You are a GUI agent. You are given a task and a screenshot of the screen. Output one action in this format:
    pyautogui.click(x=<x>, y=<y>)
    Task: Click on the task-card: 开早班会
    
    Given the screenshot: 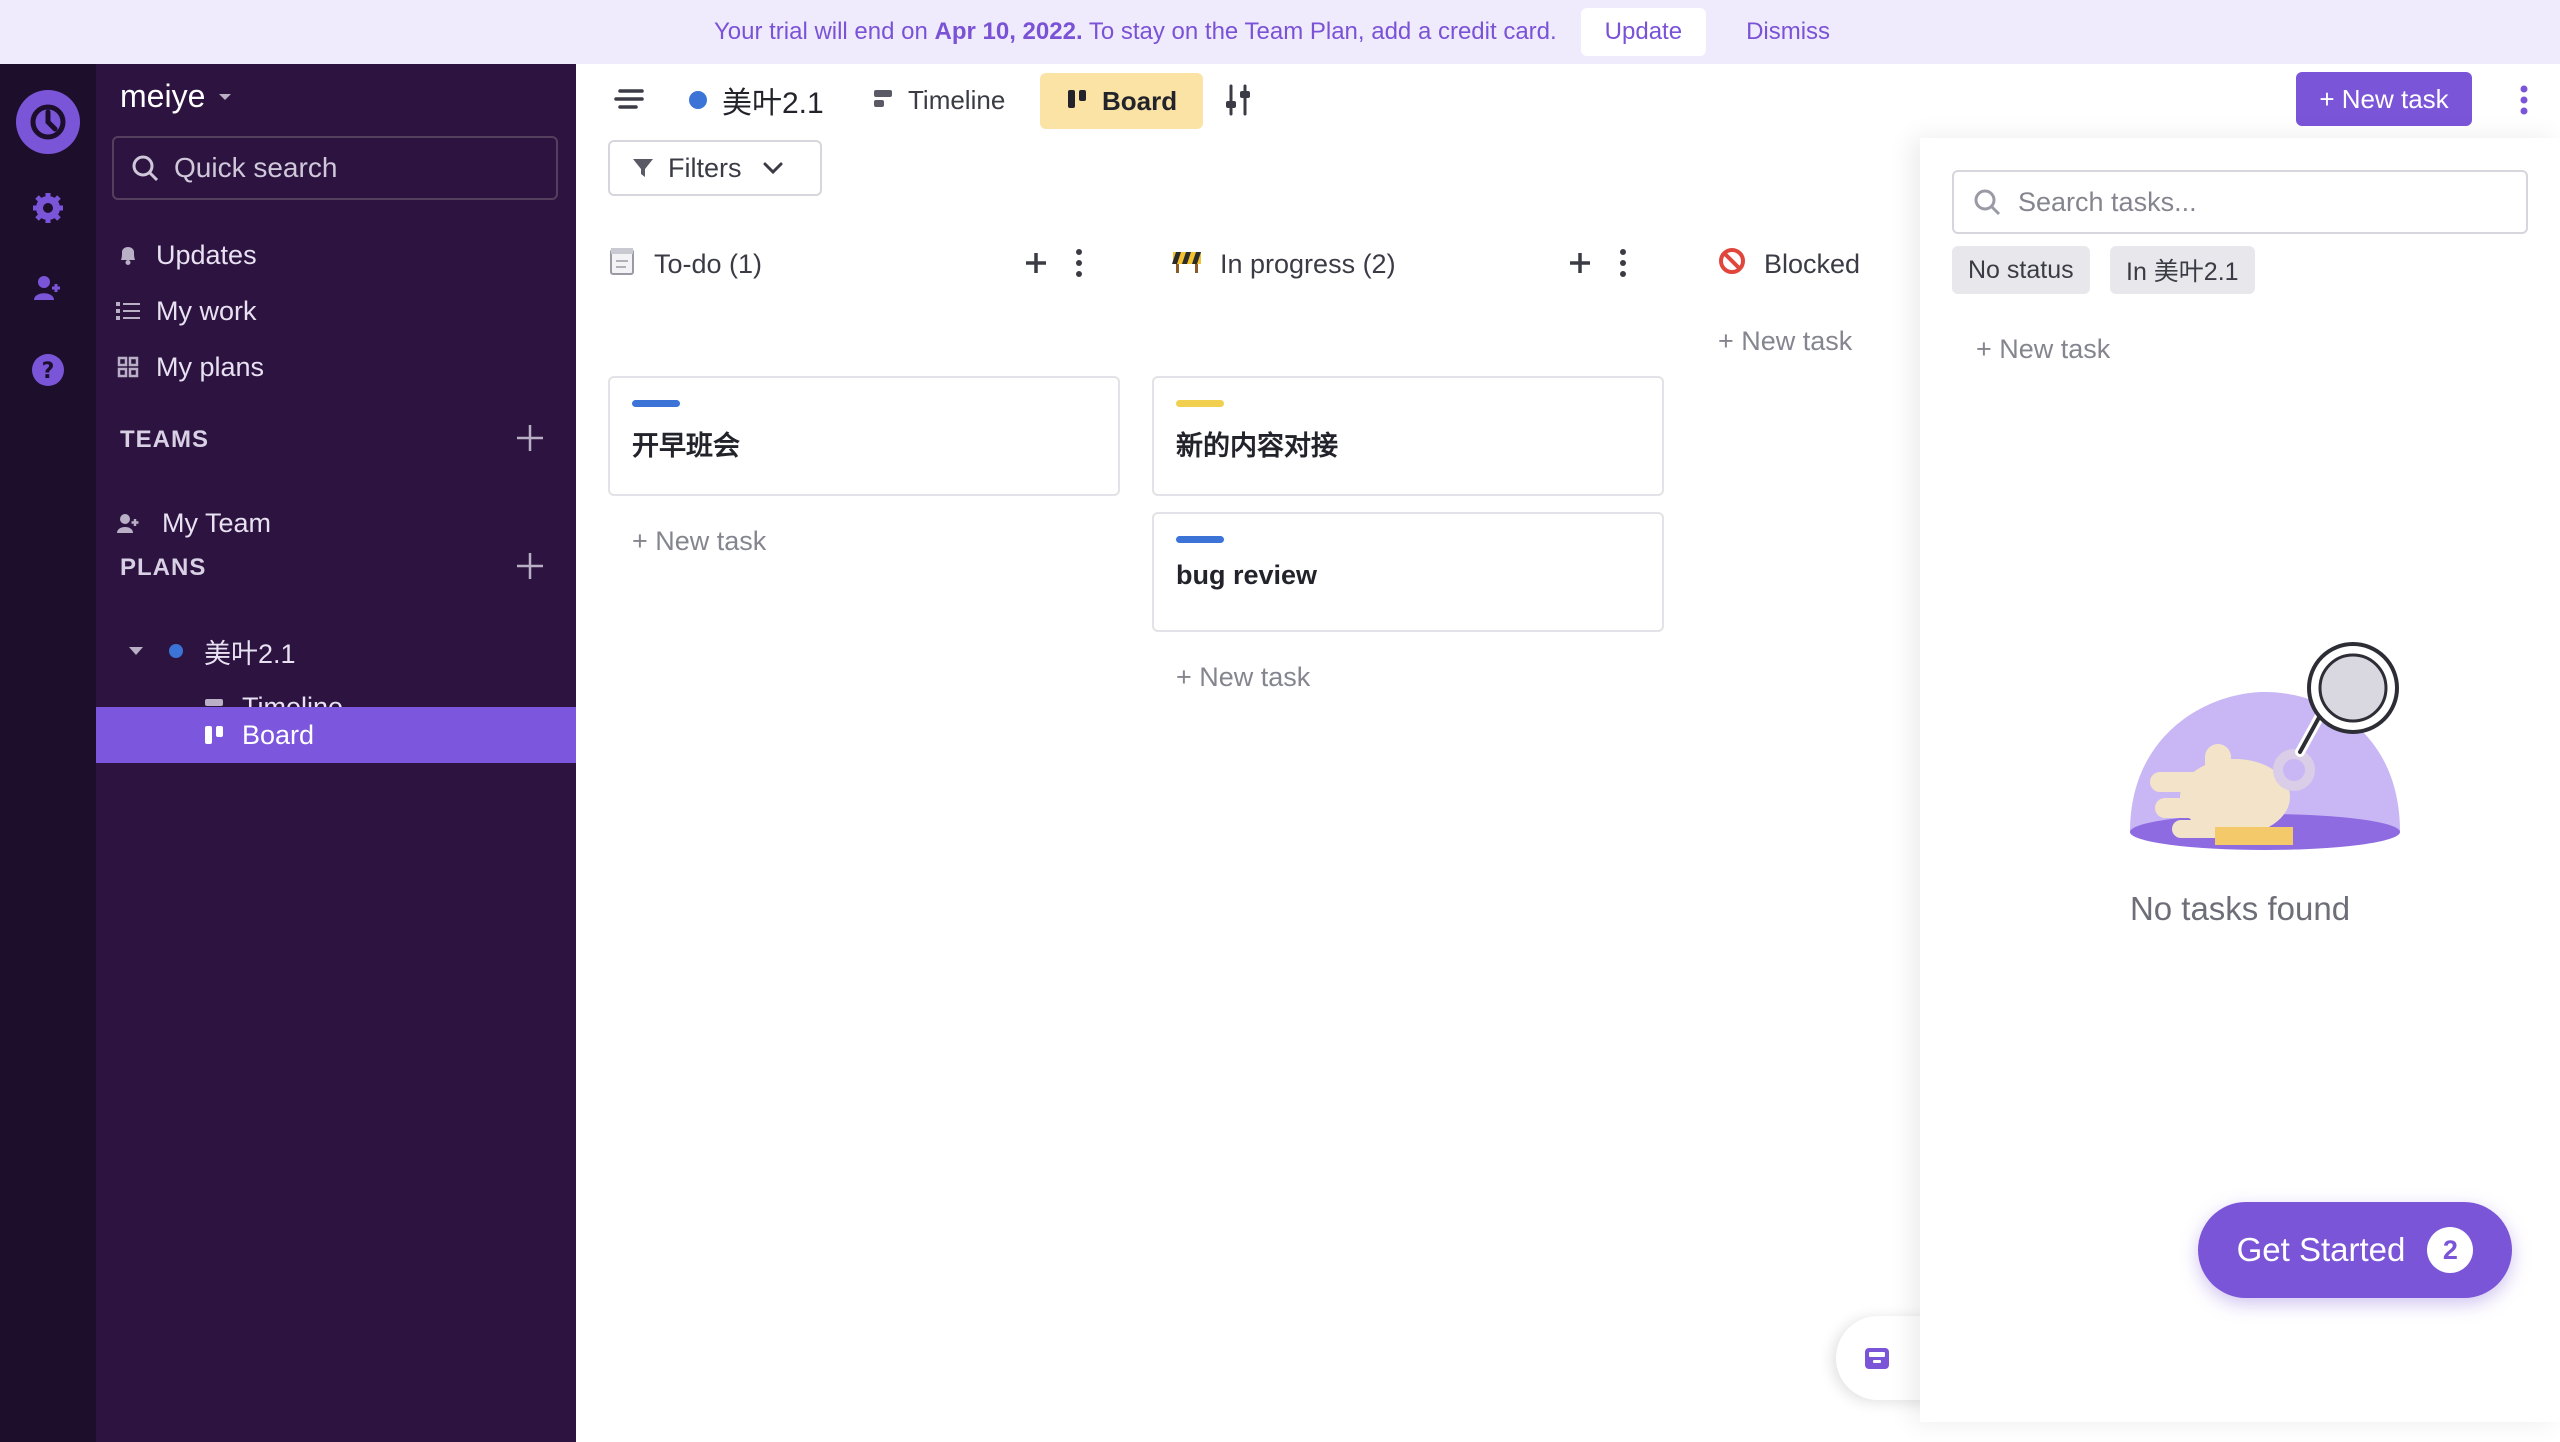 What is the action you would take?
    pyautogui.click(x=864, y=436)
    